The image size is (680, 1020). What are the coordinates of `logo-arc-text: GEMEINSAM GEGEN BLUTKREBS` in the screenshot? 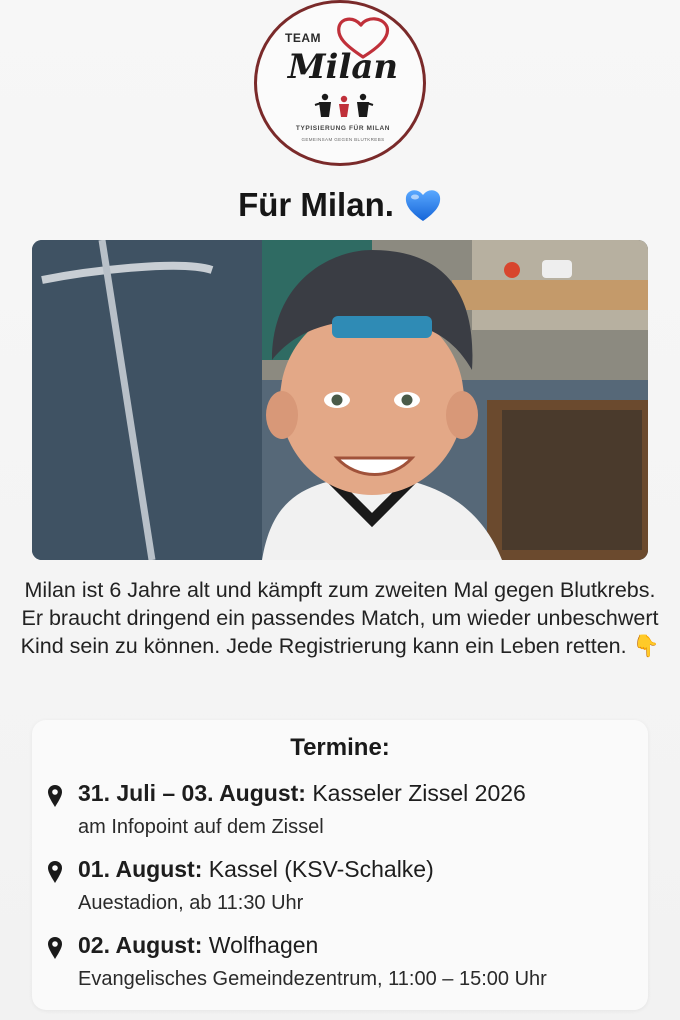 It's located at (343, 139).